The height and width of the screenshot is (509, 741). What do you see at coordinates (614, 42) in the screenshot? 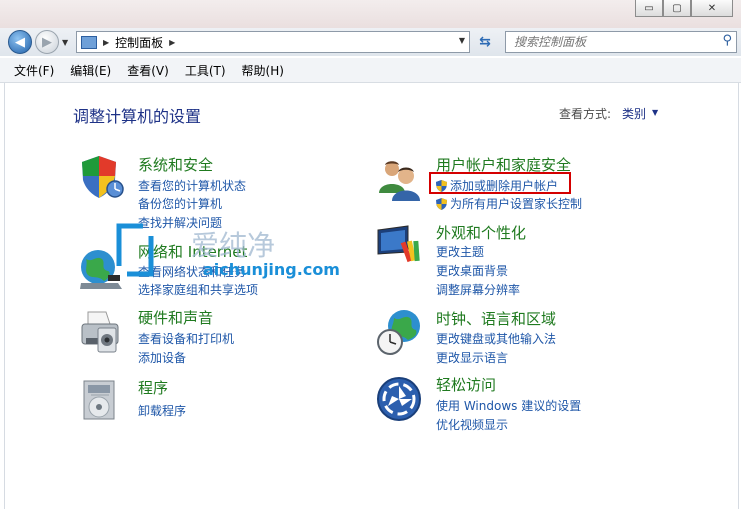
I see `search-input` at bounding box center [614, 42].